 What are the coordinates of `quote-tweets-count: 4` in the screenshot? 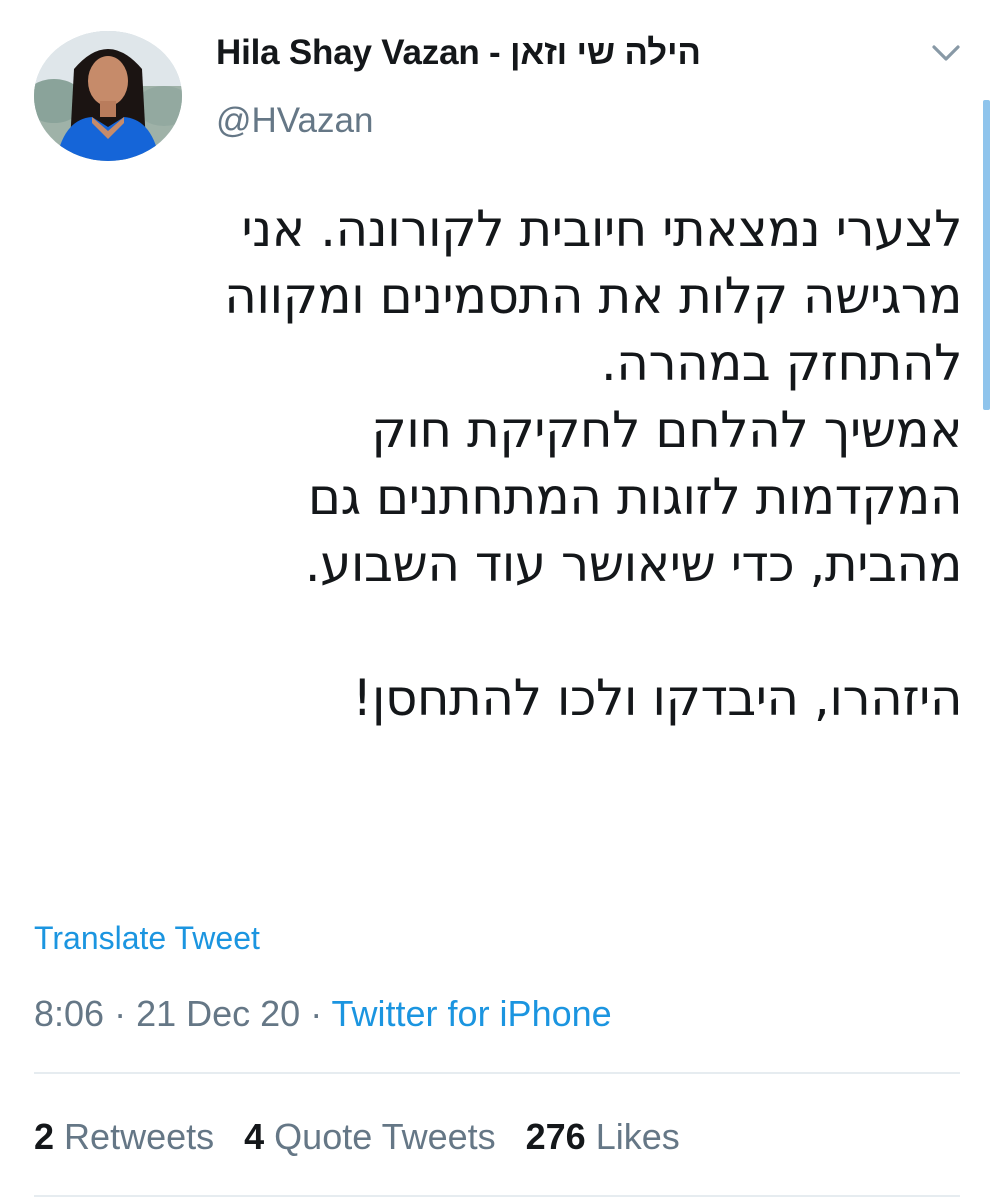 It's located at (254, 1136).